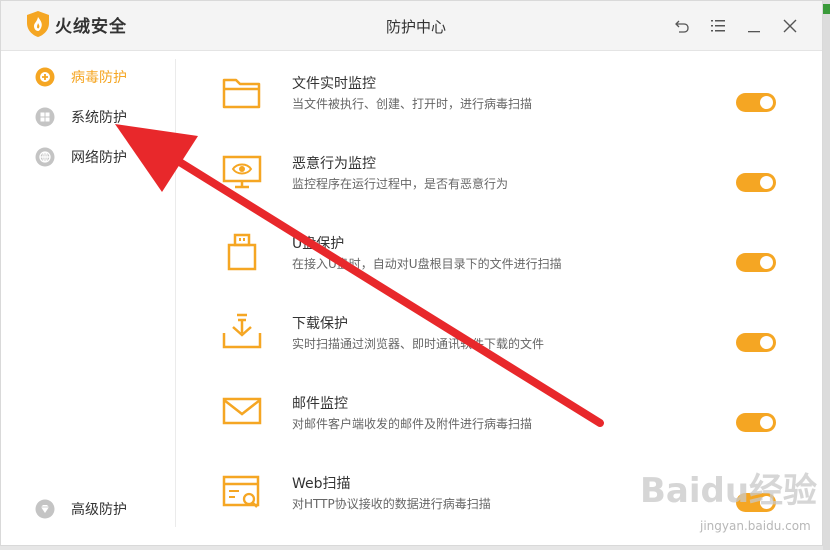 This screenshot has height=550, width=830. I want to click on minimize-button, so click(754, 26).